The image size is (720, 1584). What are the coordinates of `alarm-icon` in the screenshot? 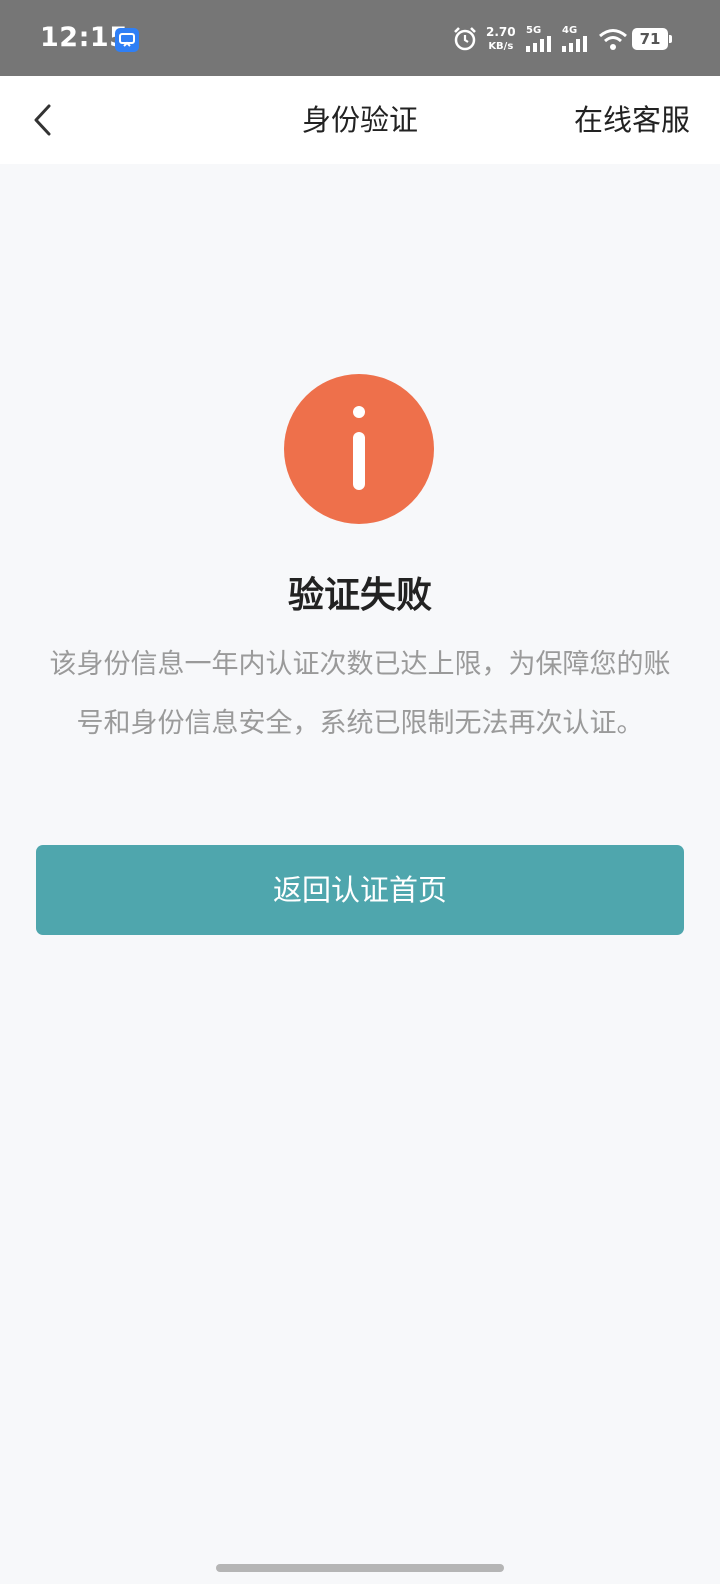 It's located at (465, 41).